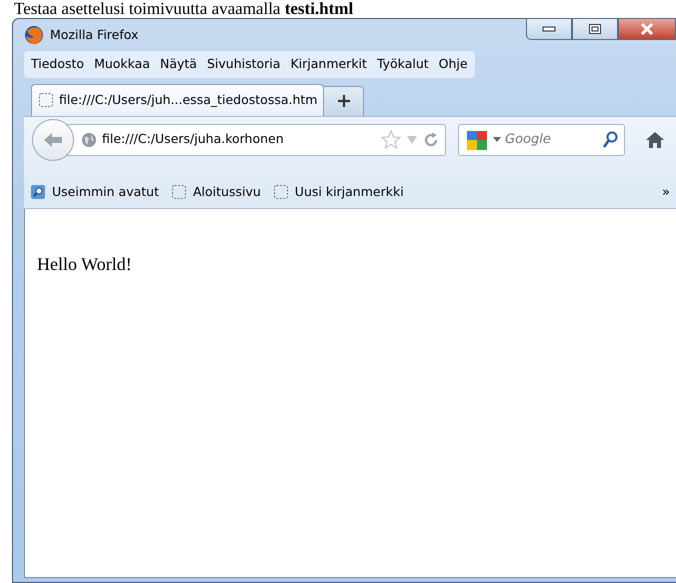  I want to click on minimize-button, so click(549, 29).